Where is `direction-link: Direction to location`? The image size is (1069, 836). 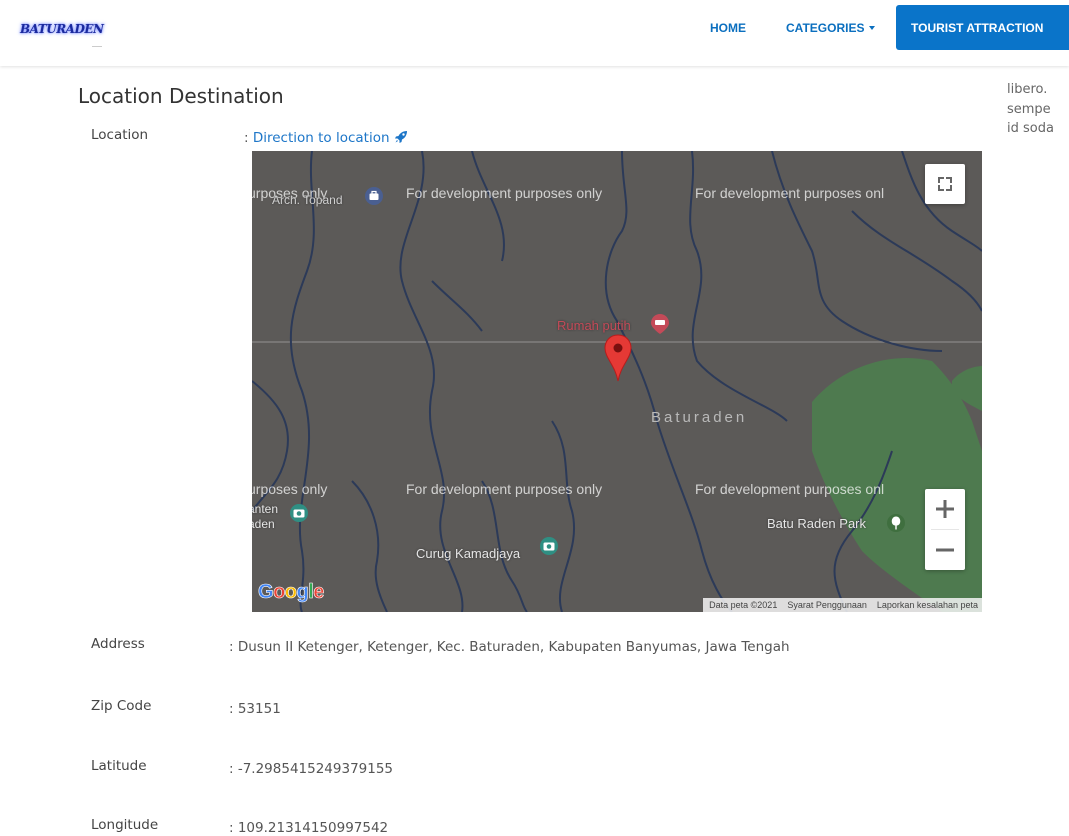 direction-link: Direction to location is located at coordinates (330, 138).